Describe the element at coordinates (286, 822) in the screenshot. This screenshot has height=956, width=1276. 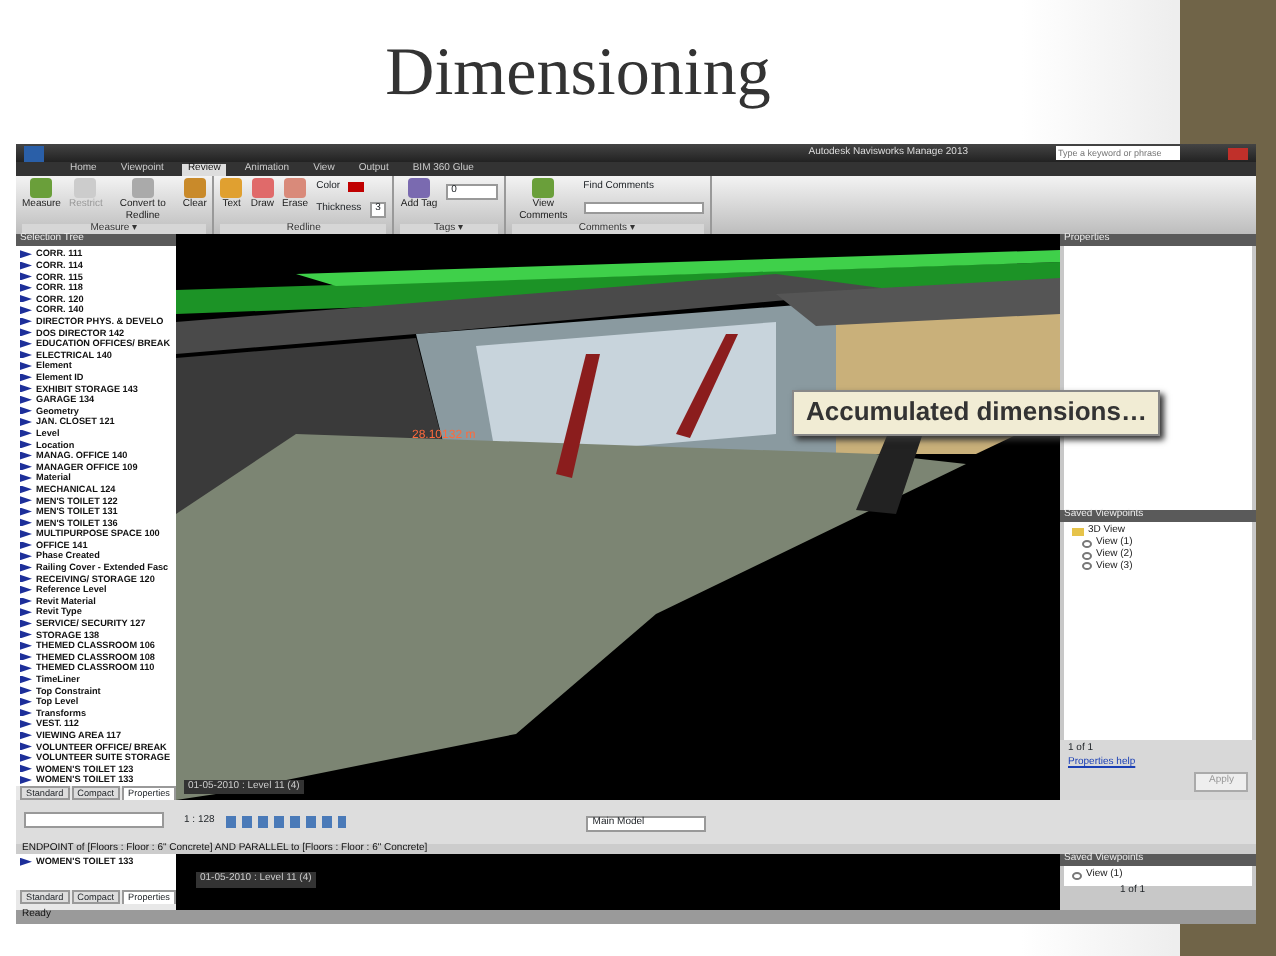
I see `toolbar-icons` at that location.